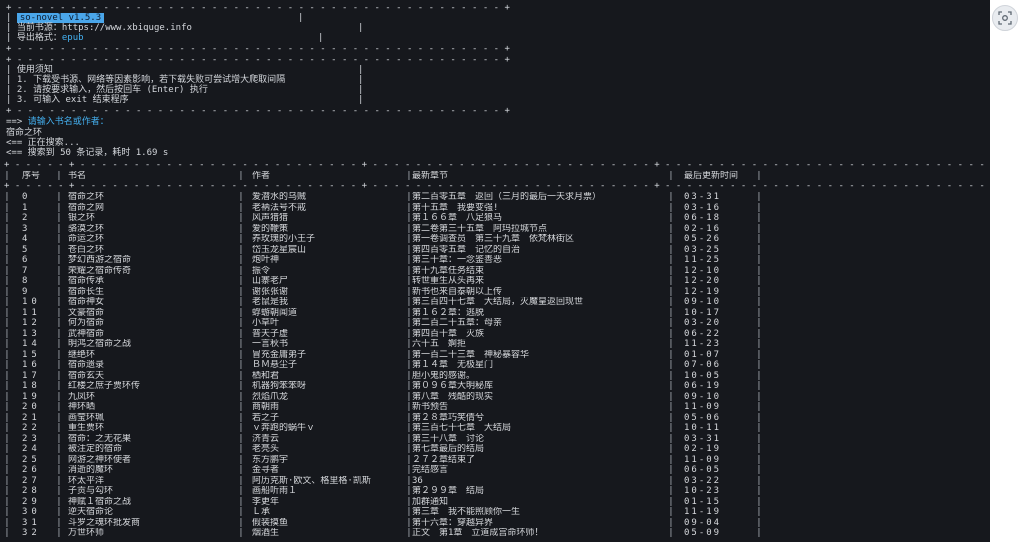 Image resolution: width=1024 pixels, height=542 pixels. I want to click on row-chapter: 第二卷第三十五章 阿玛拉城节点, so click(480, 228).